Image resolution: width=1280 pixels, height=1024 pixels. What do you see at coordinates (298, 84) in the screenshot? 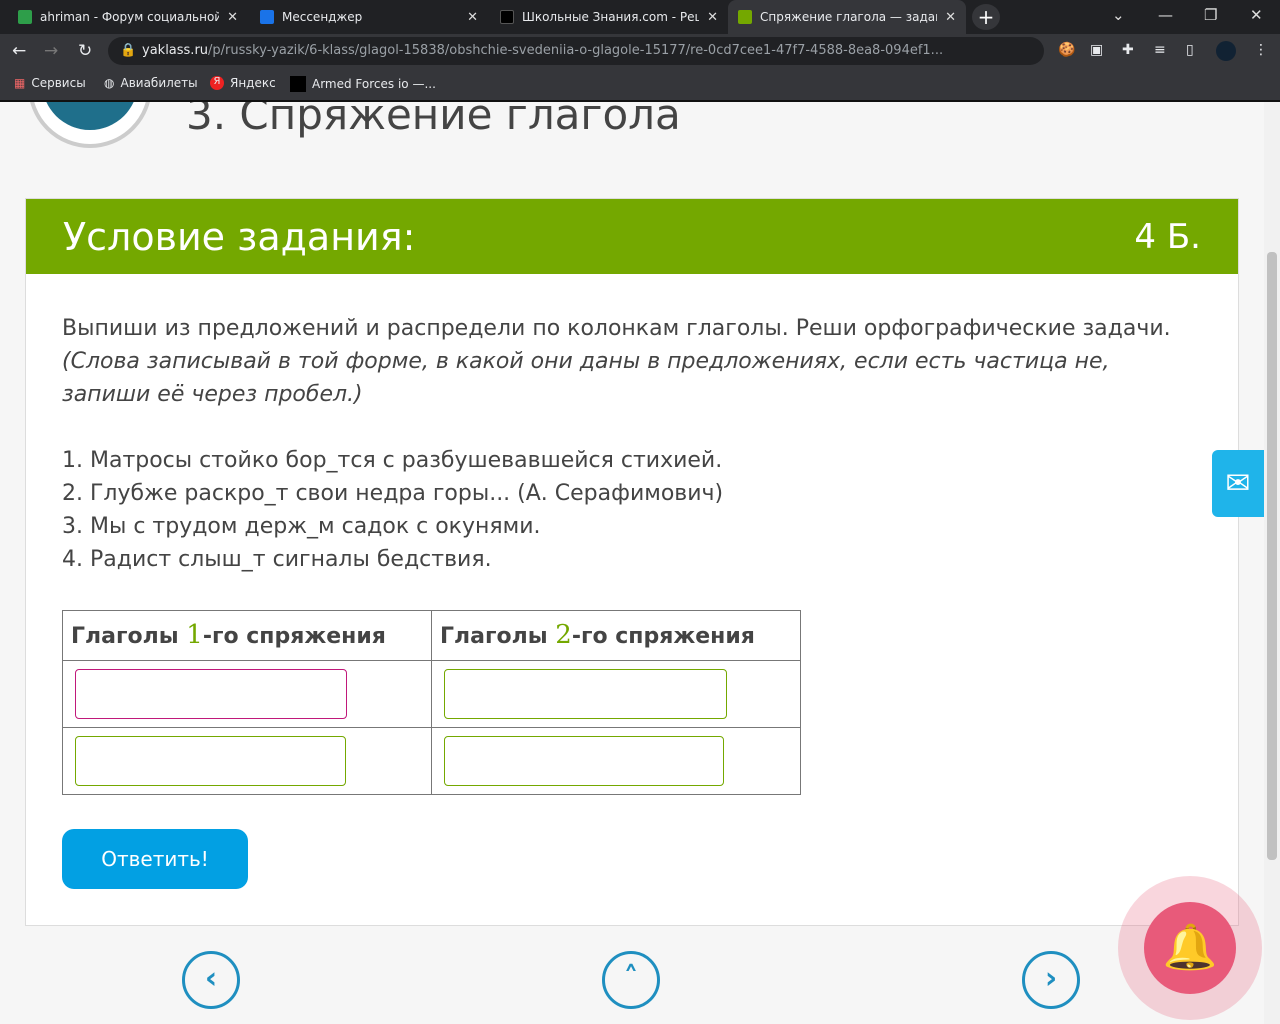
I see `game-icon` at bounding box center [298, 84].